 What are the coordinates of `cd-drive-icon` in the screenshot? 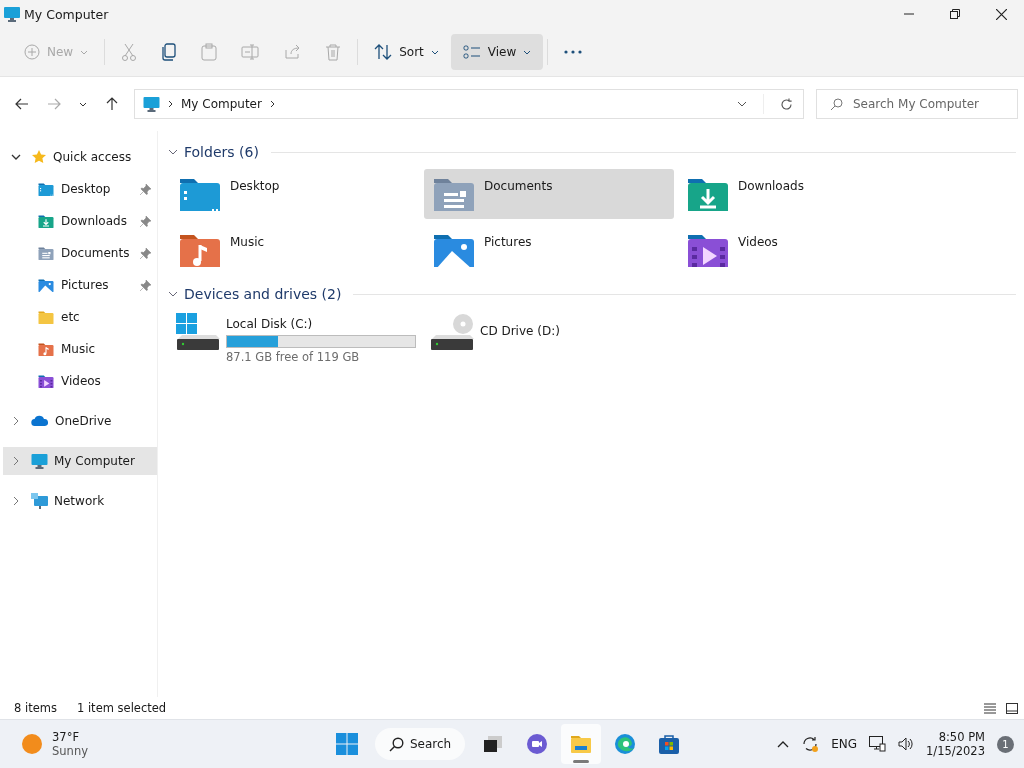 It's located at (452, 332).